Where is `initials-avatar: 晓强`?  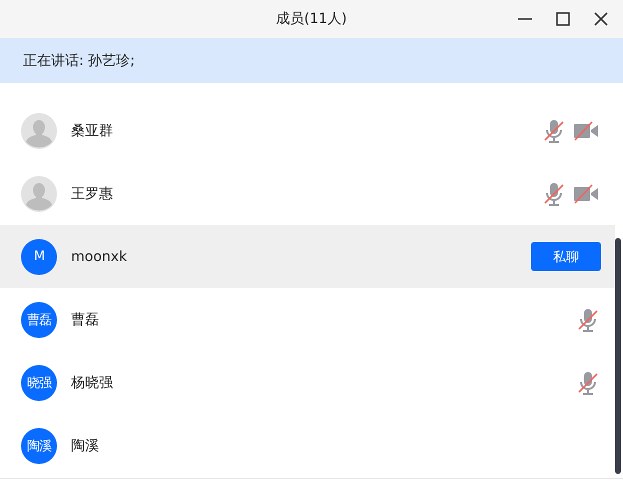 initials-avatar: 晓强 is located at coordinates (39, 382).